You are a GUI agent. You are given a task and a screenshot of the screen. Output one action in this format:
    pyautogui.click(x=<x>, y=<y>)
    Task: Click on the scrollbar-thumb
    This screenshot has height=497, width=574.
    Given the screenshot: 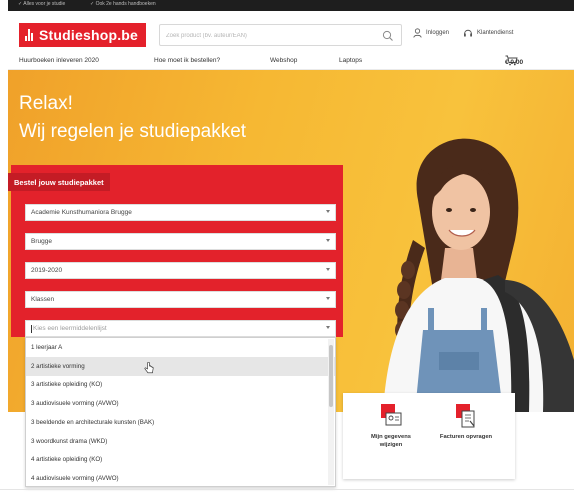 What is the action you would take?
    pyautogui.click(x=331, y=376)
    